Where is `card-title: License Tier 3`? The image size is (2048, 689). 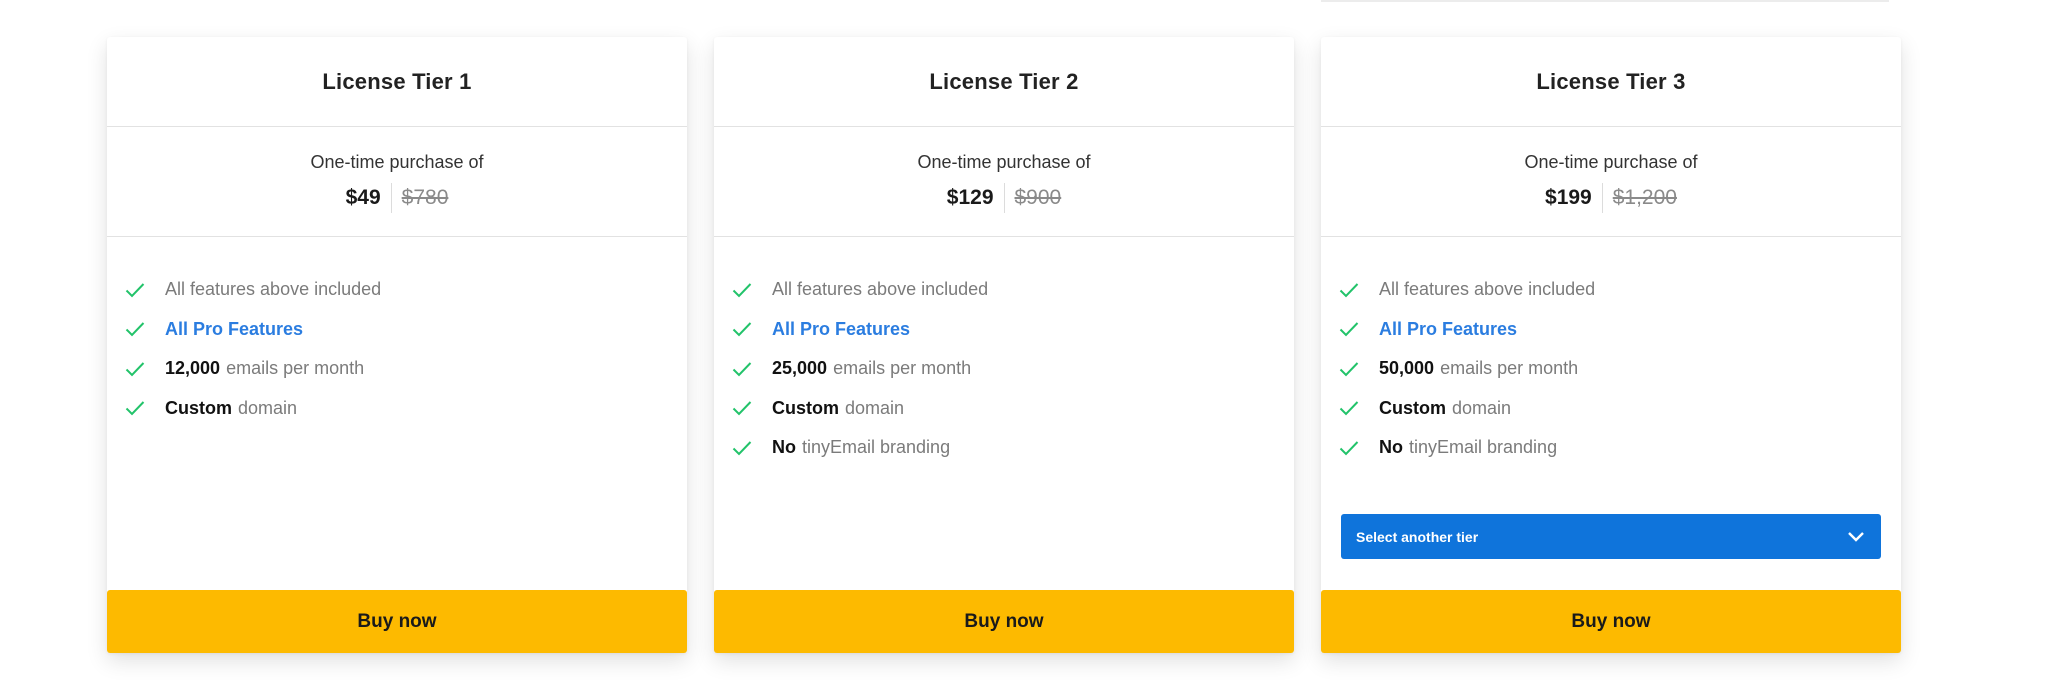 card-title: License Tier 3 is located at coordinates (1611, 81).